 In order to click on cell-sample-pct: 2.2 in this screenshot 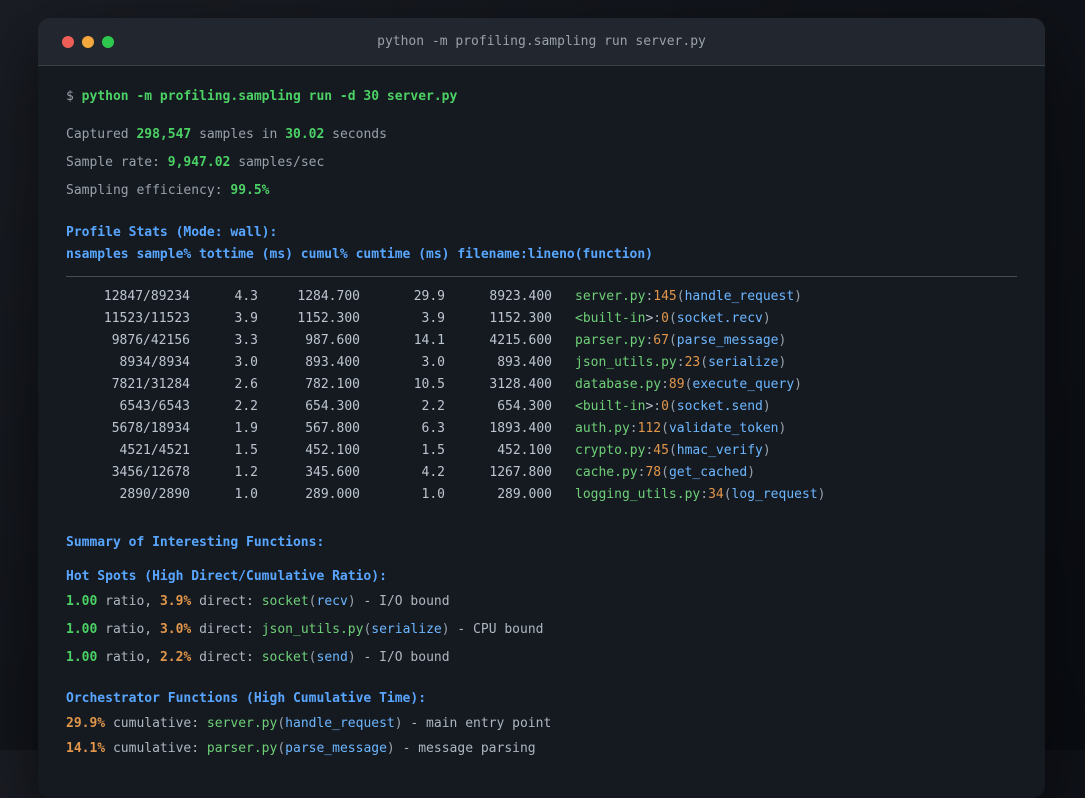, I will do `click(246, 406)`.